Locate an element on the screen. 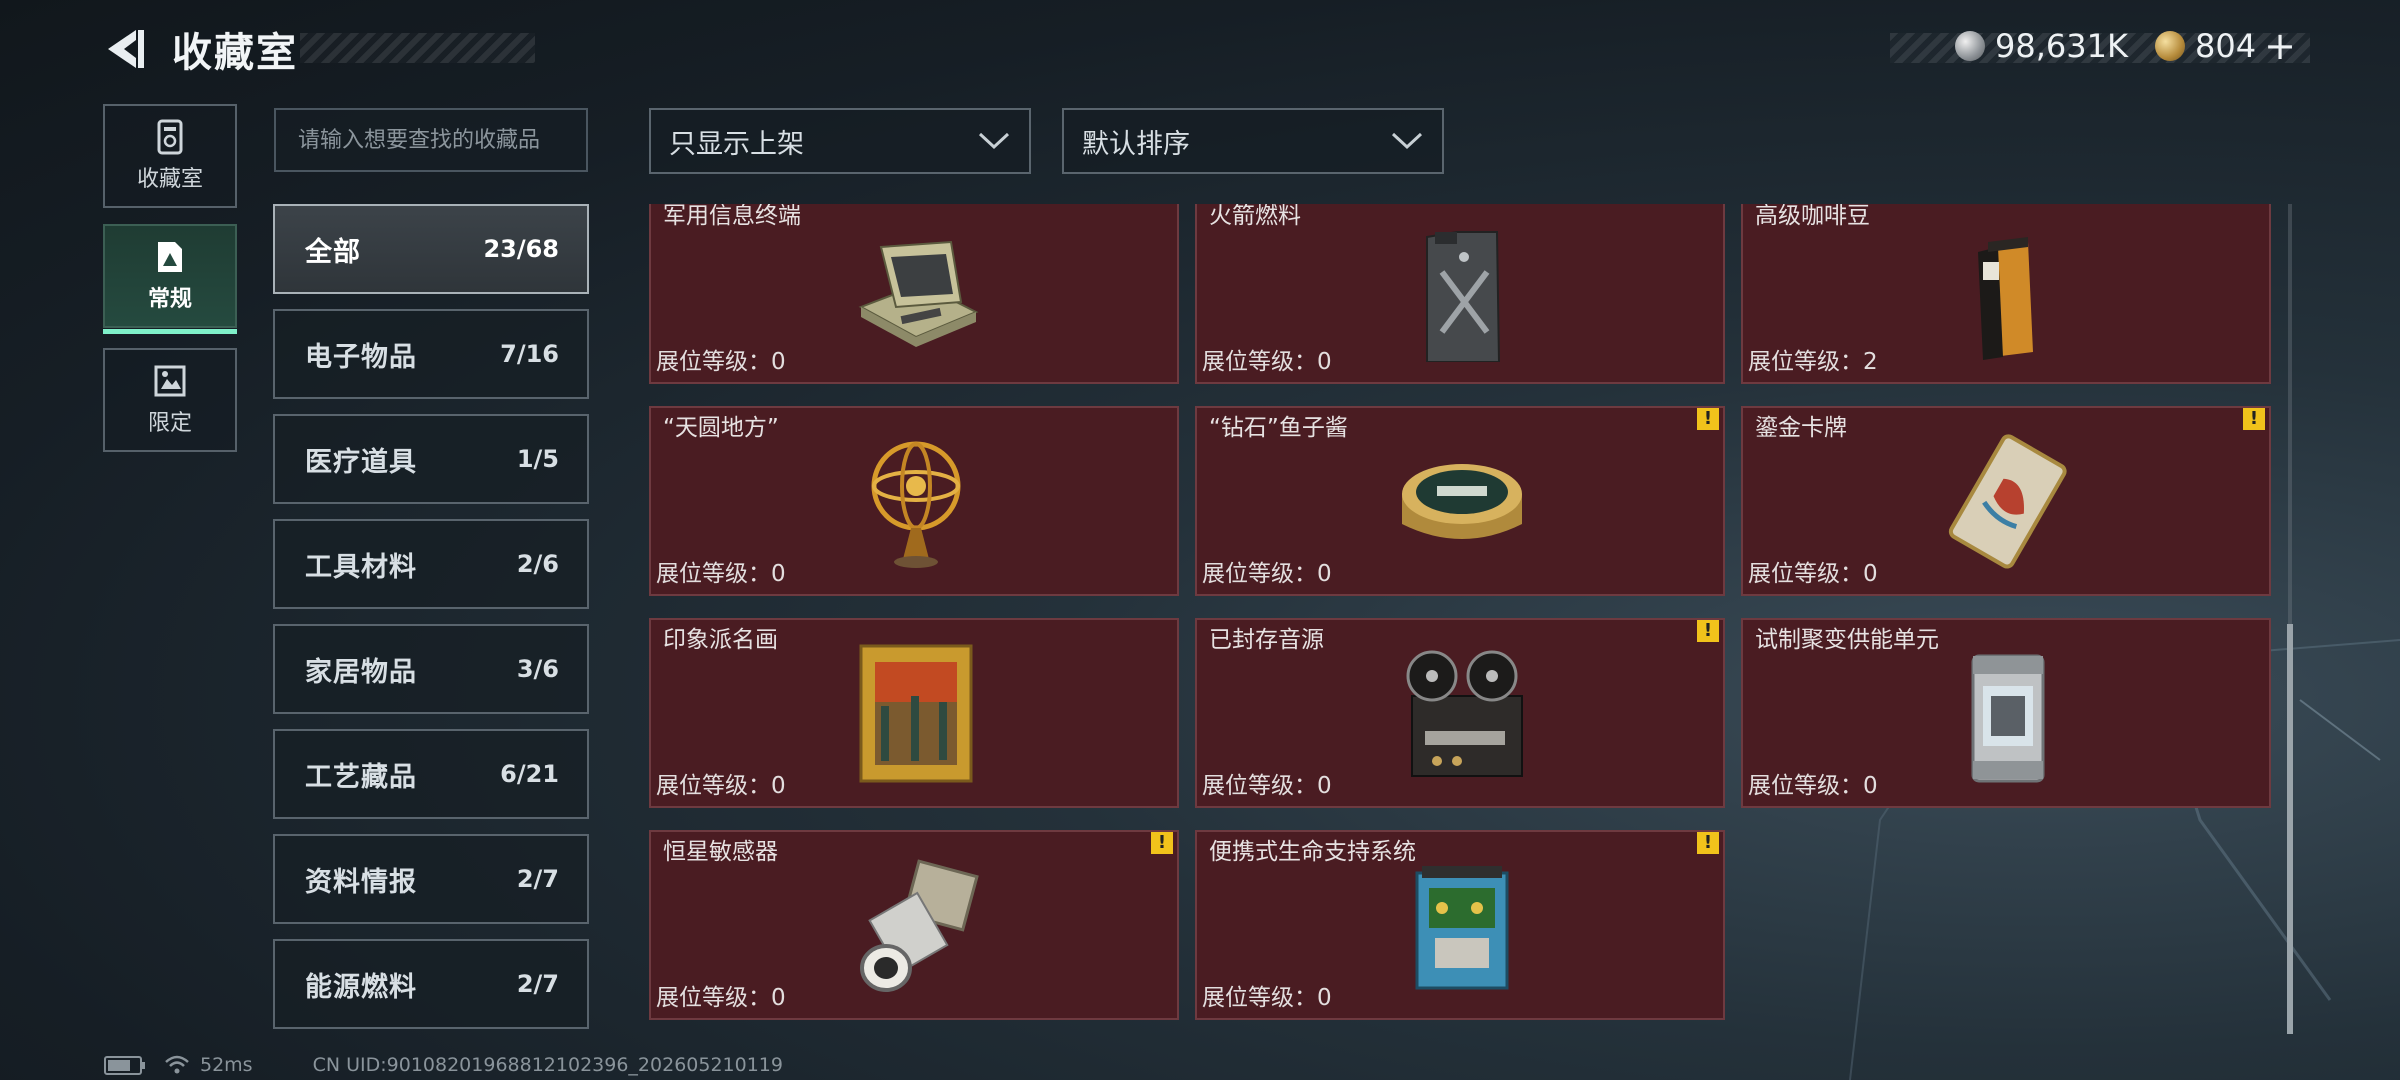  caviar-tin-icon is located at coordinates (1462, 501).